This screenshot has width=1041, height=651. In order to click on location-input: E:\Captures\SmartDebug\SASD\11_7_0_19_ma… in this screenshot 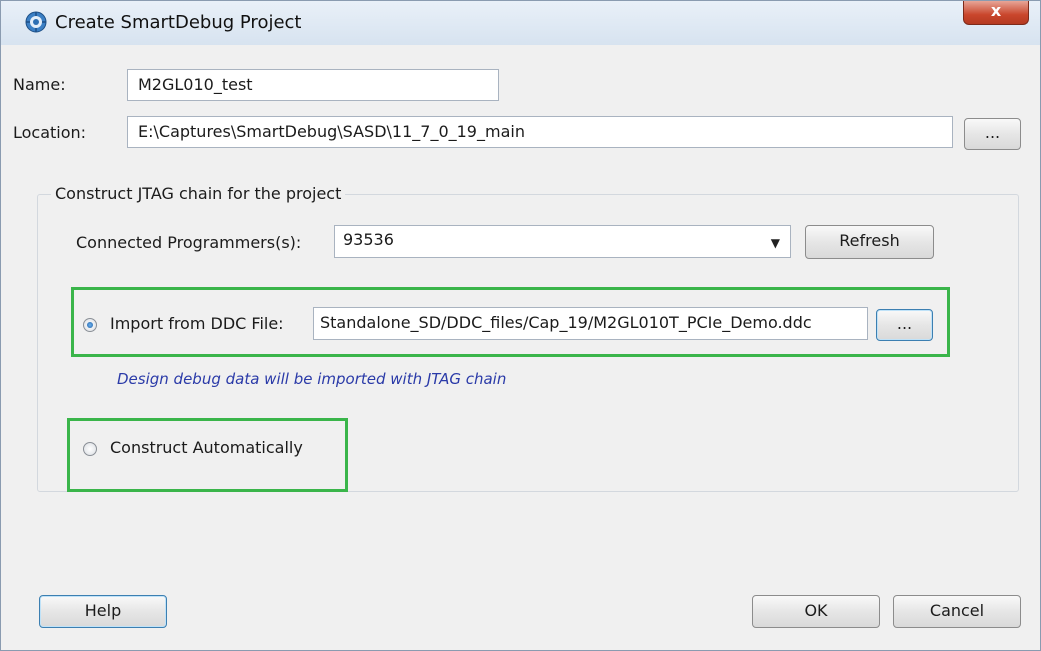, I will do `click(540, 132)`.